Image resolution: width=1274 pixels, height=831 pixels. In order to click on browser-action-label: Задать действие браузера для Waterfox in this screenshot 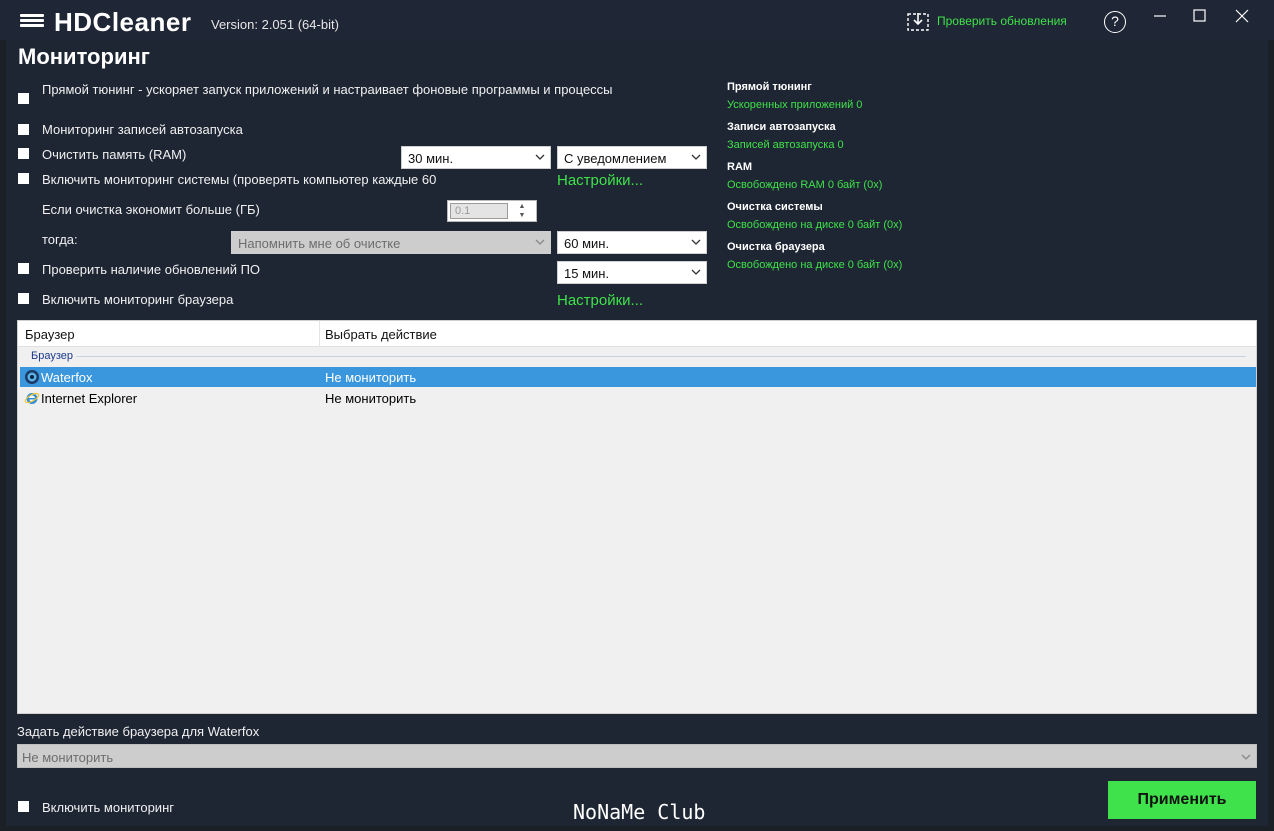, I will do `click(138, 731)`.